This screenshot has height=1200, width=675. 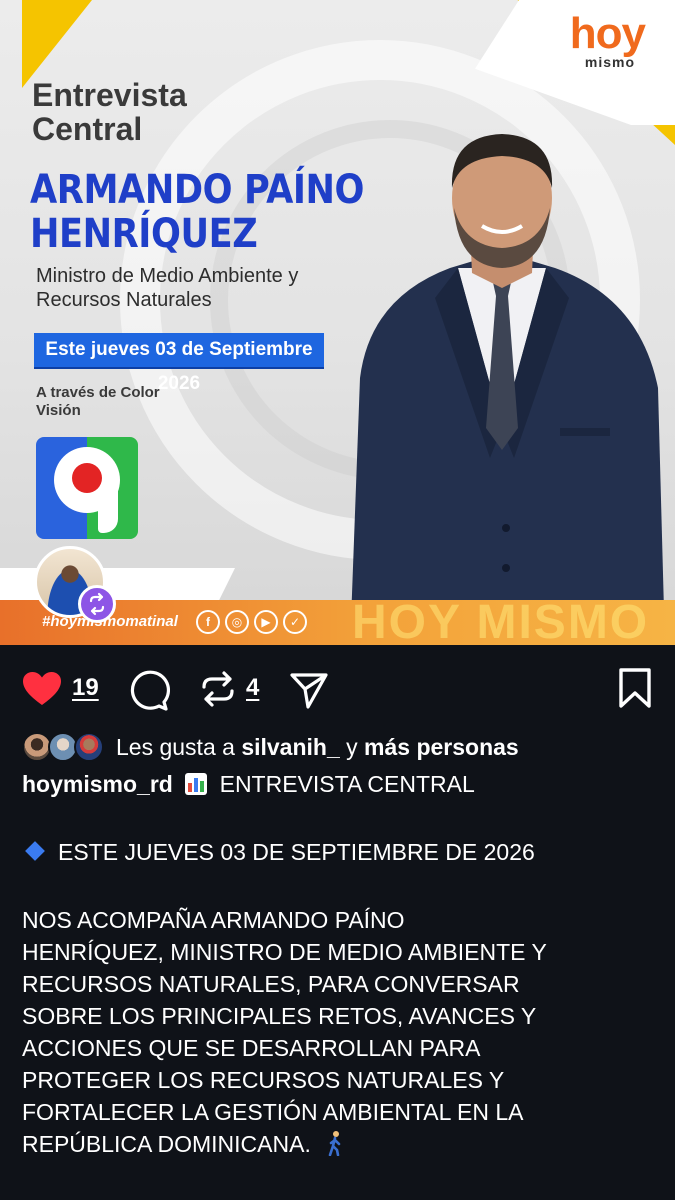 What do you see at coordinates (98, 401) in the screenshot?
I see `channel-caption: A través de Color Visión` at bounding box center [98, 401].